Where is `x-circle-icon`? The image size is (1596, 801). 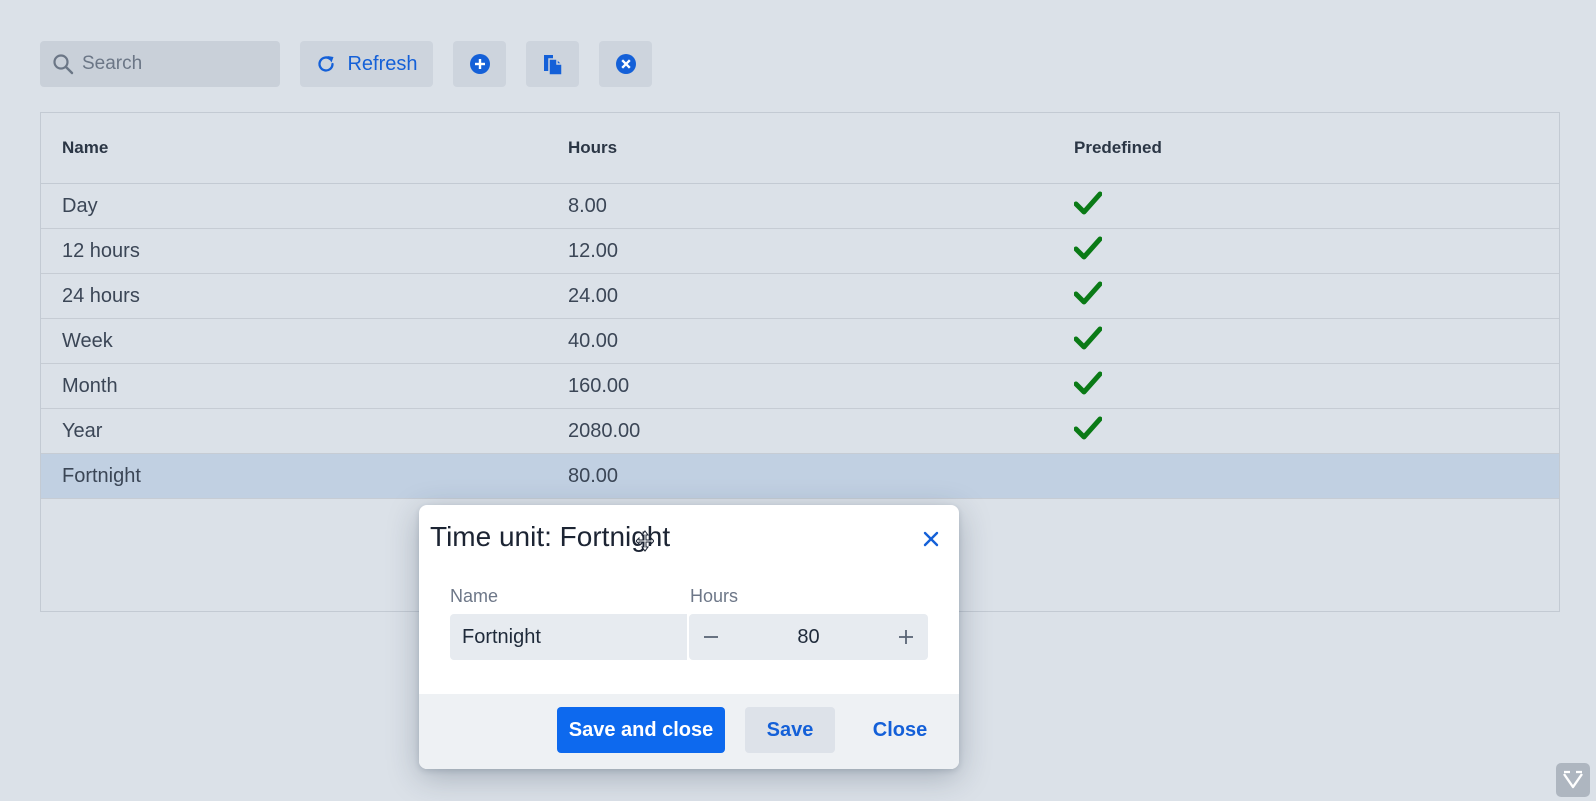
x-circle-icon is located at coordinates (626, 64).